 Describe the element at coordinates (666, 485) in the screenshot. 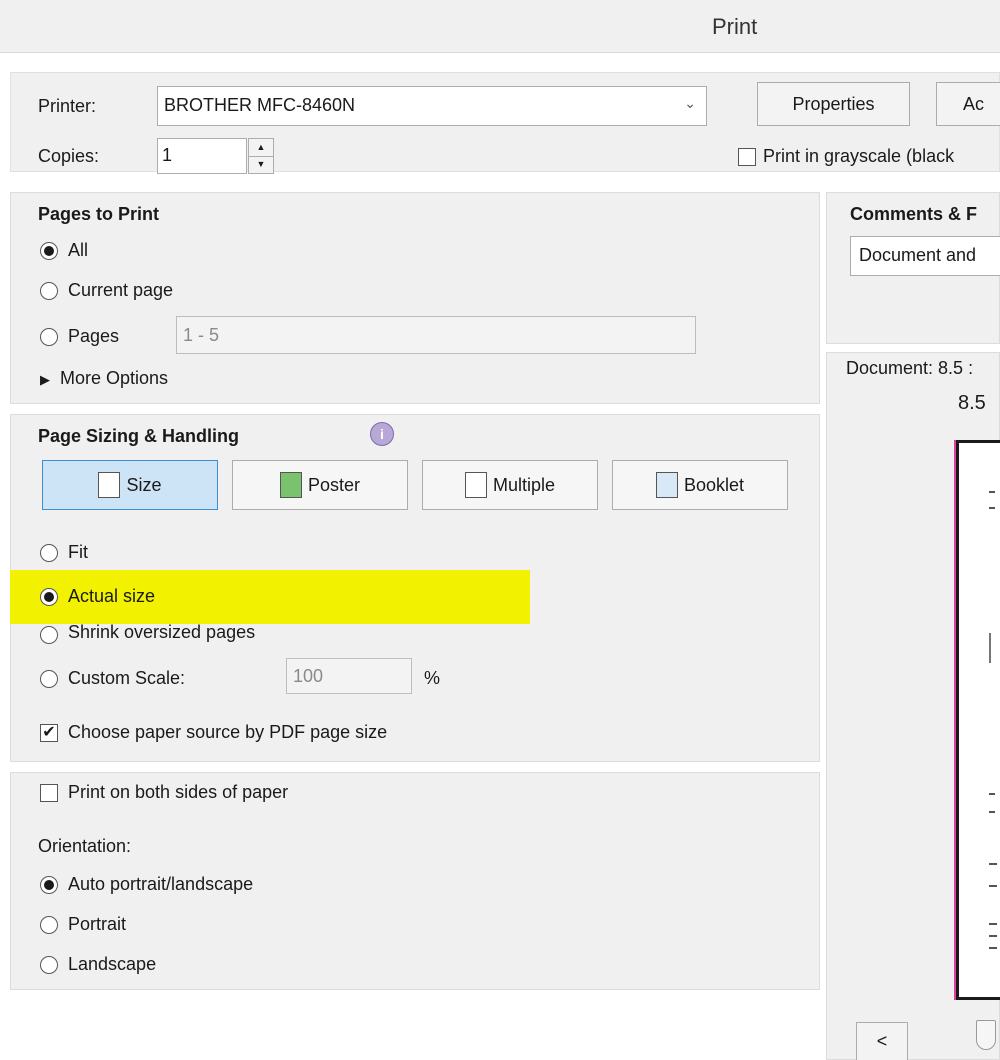

I see `booklet-icon` at that location.